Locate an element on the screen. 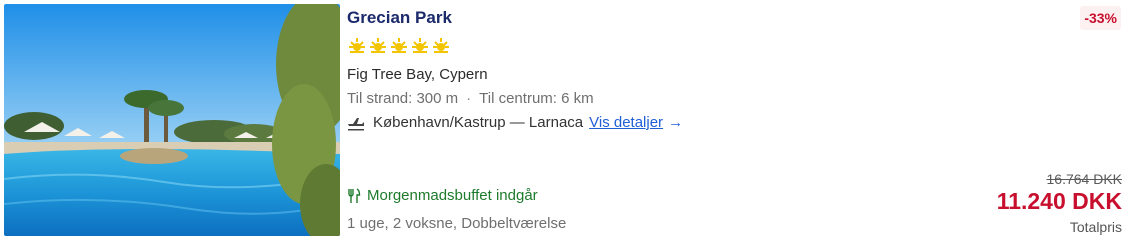 Image resolution: width=1127 pixels, height=240 pixels. occupancy-info: 1 uge, 2 voksne, Dobbeltværelse is located at coordinates (457, 223).